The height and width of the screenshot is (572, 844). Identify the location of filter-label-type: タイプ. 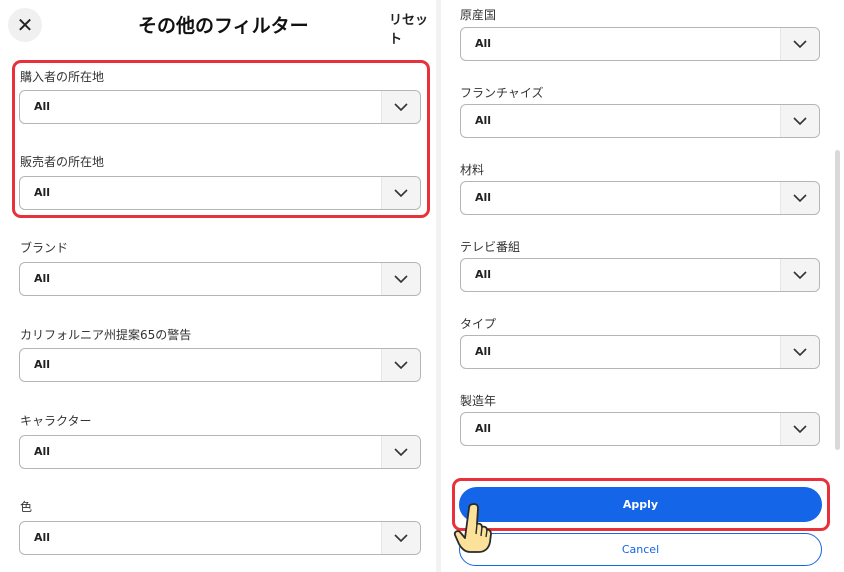
(478, 324).